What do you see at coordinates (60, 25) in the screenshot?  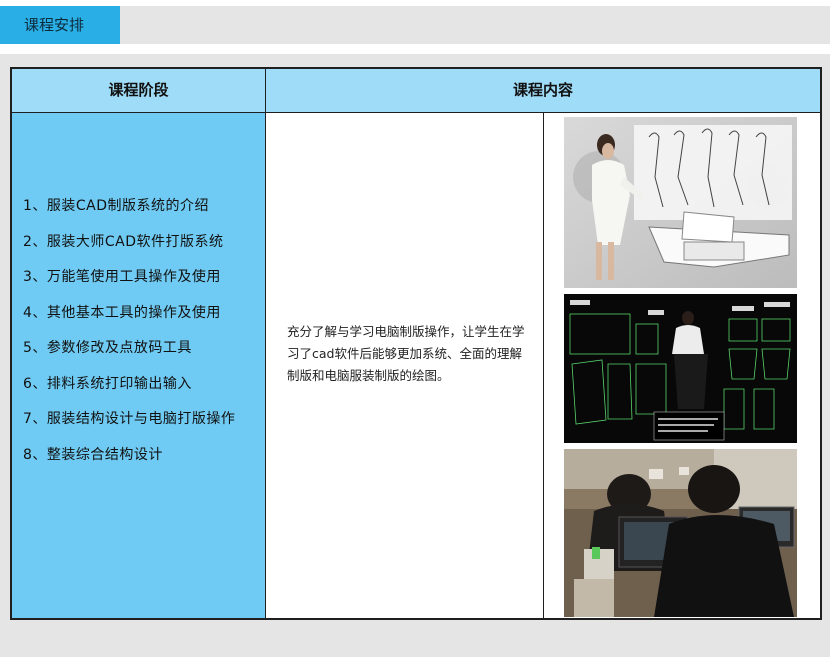 I see `section-title-tab: 课程安排` at bounding box center [60, 25].